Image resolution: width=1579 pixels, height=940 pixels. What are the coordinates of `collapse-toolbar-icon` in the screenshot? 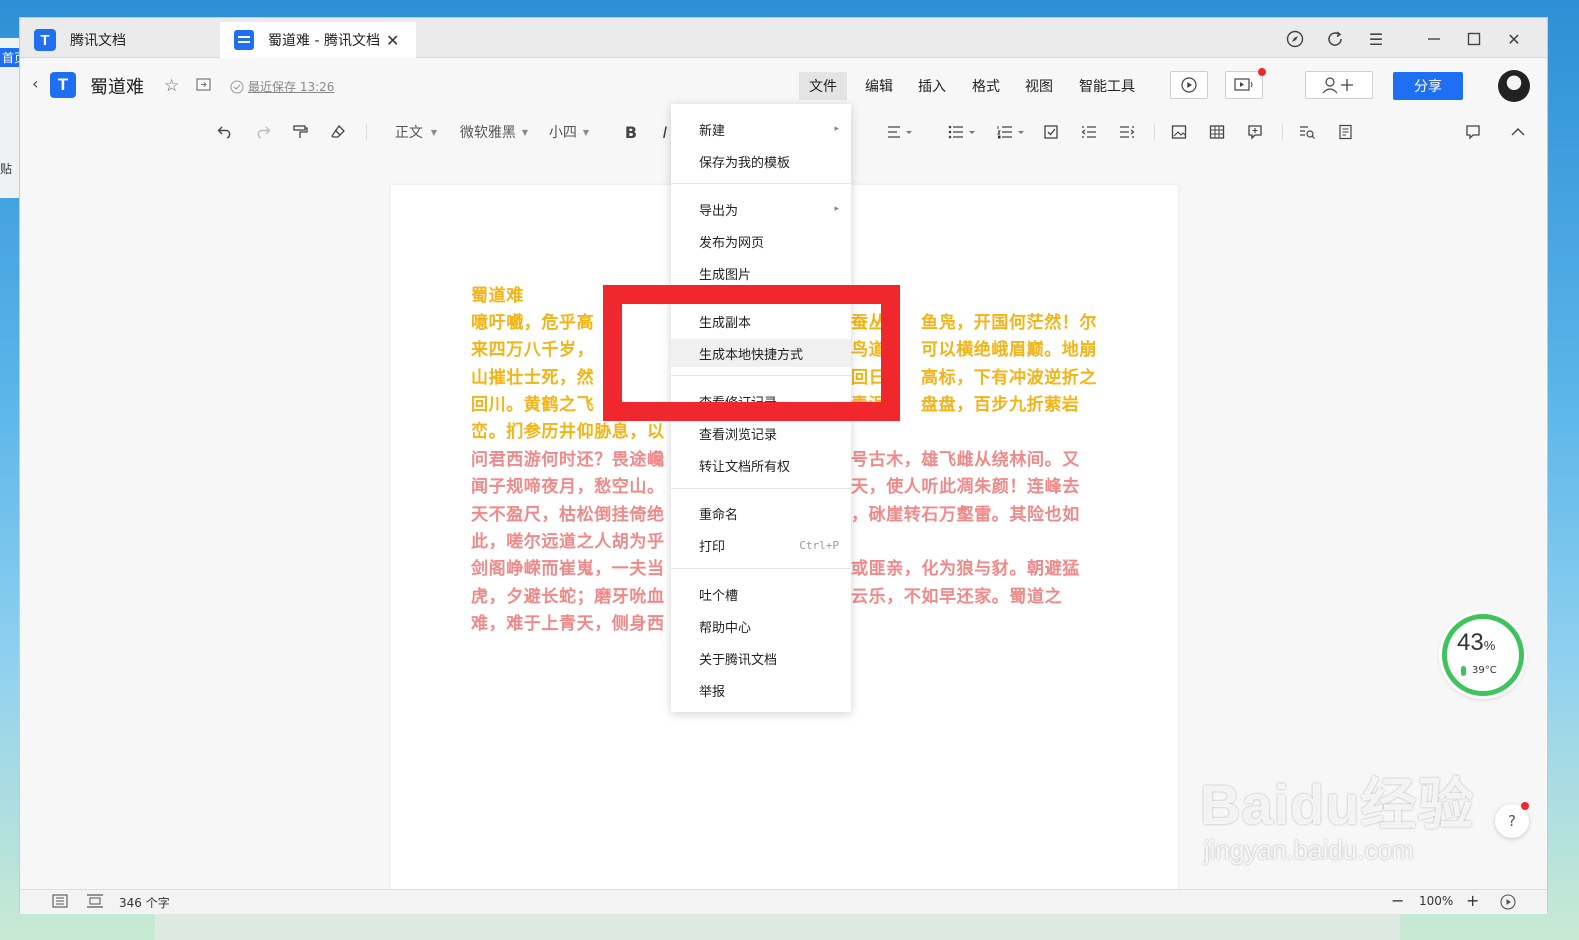 It's located at (1518, 132).